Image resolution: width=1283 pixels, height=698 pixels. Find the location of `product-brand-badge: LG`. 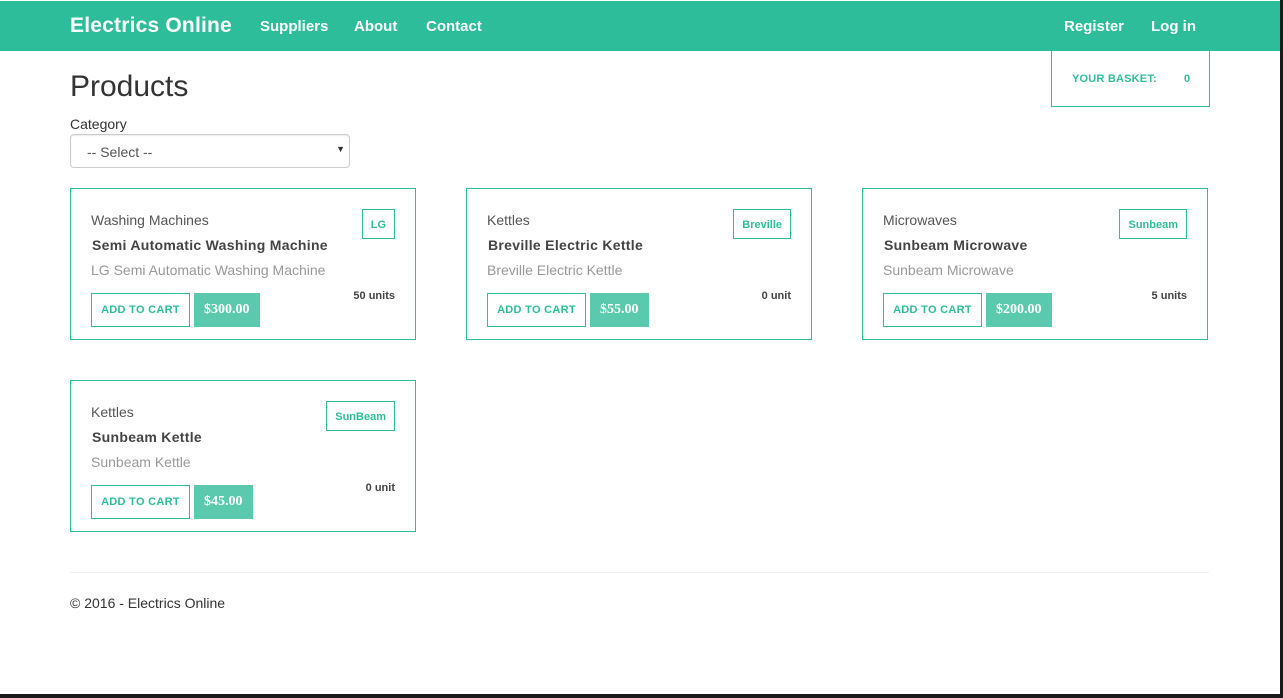

product-brand-badge: LG is located at coordinates (378, 224).